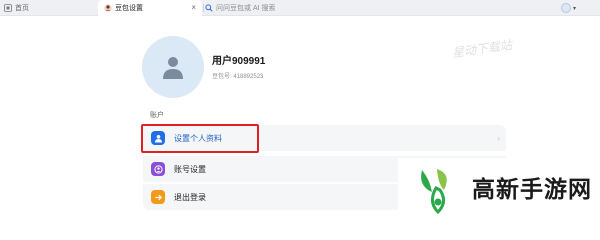 This screenshot has width=600, height=240. I want to click on account-menu: ▾, so click(568, 8).